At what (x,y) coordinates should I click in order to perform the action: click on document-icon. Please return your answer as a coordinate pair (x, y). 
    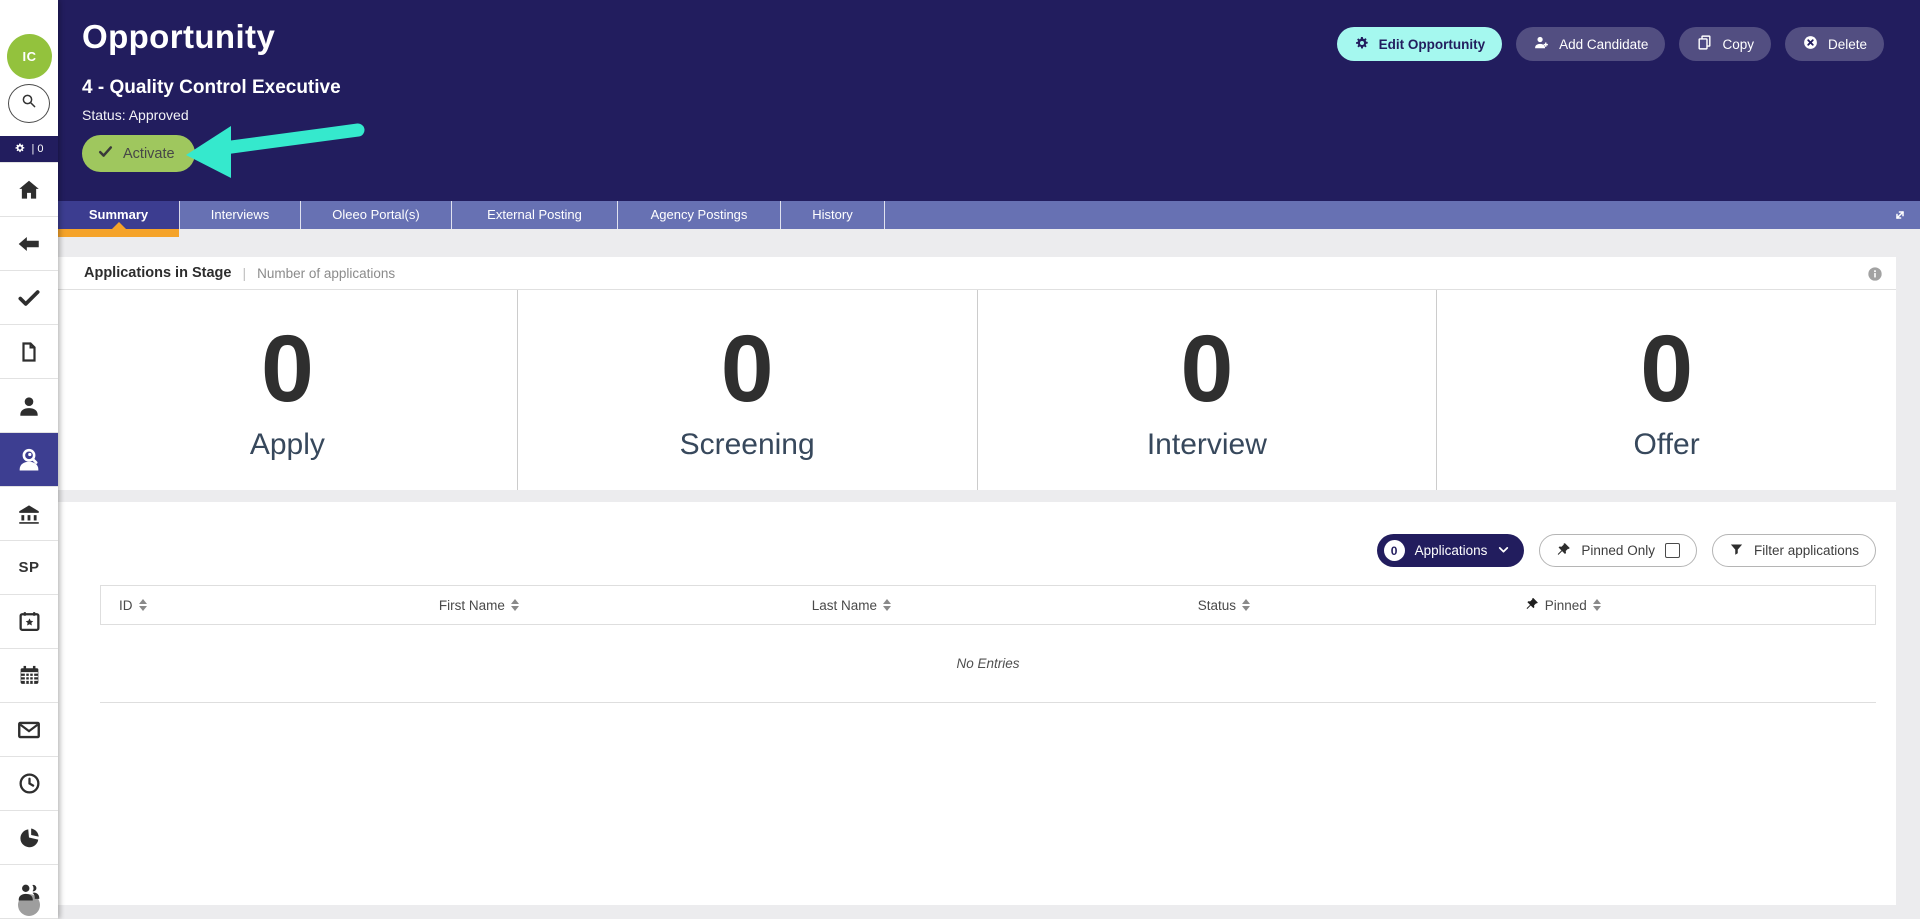
    Looking at the image, I should click on (29, 352).